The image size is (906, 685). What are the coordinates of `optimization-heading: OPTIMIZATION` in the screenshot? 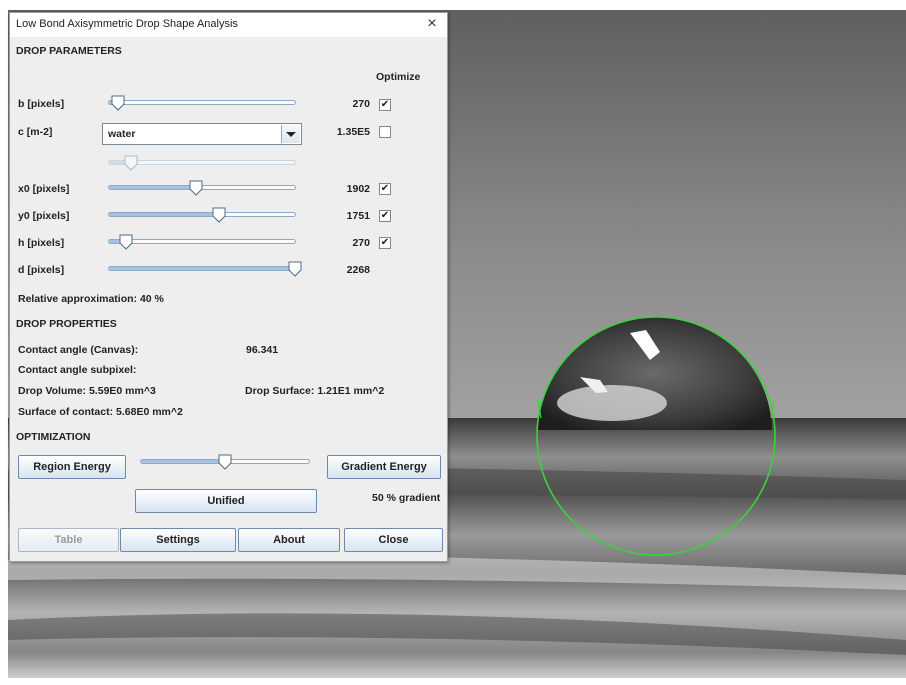 It's located at (53, 437).